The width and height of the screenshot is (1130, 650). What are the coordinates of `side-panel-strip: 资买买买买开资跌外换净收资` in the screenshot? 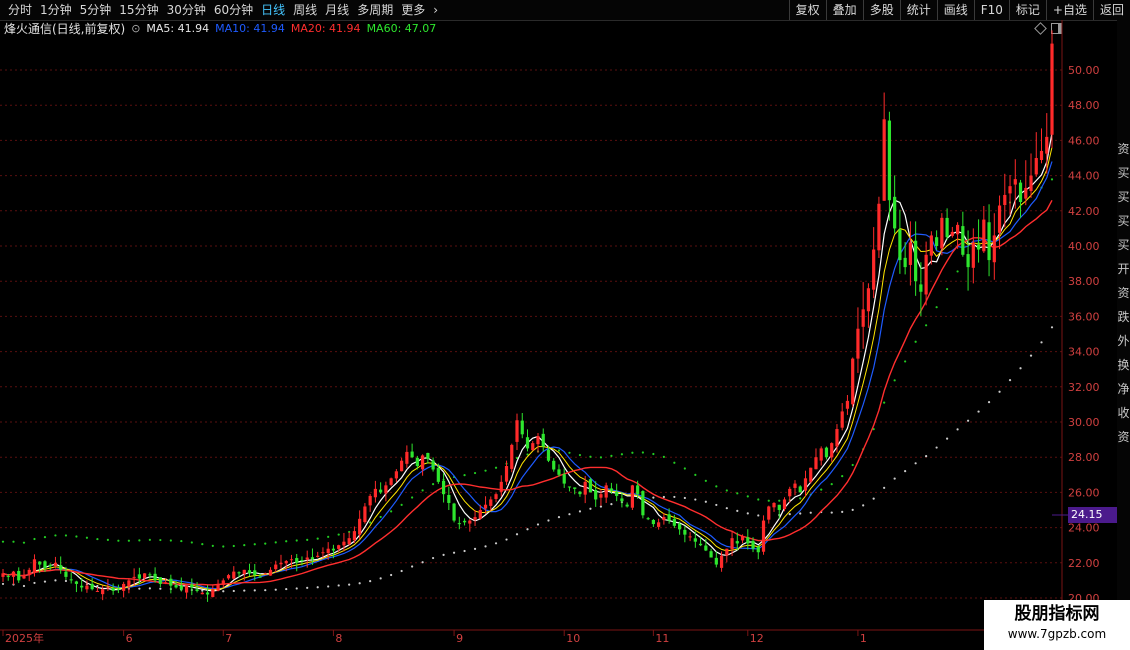 It's located at (1123, 325).